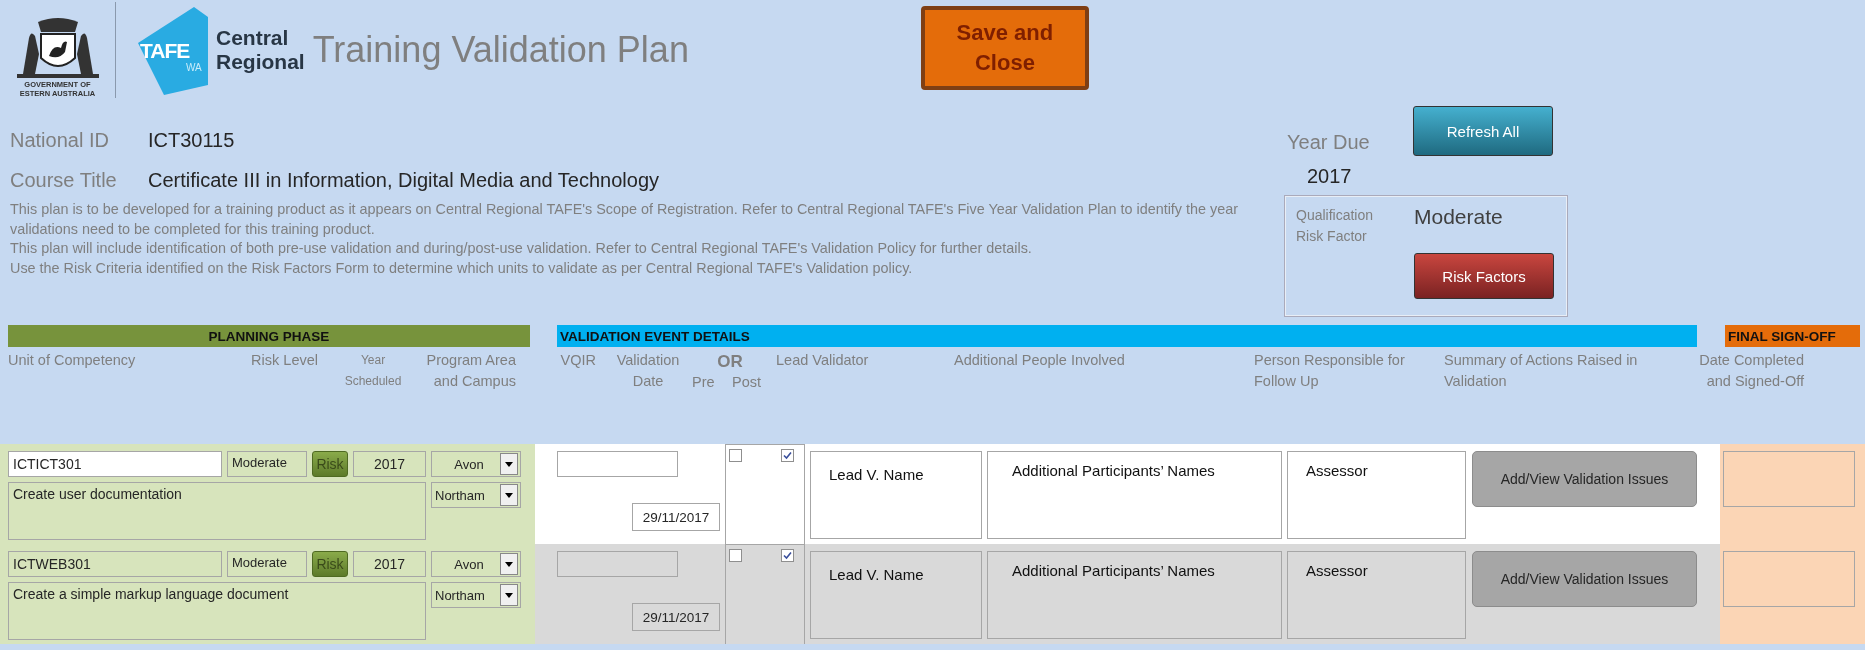 This screenshot has height=650, width=1865. What do you see at coordinates (747, 382) in the screenshot?
I see `column-header: Post` at bounding box center [747, 382].